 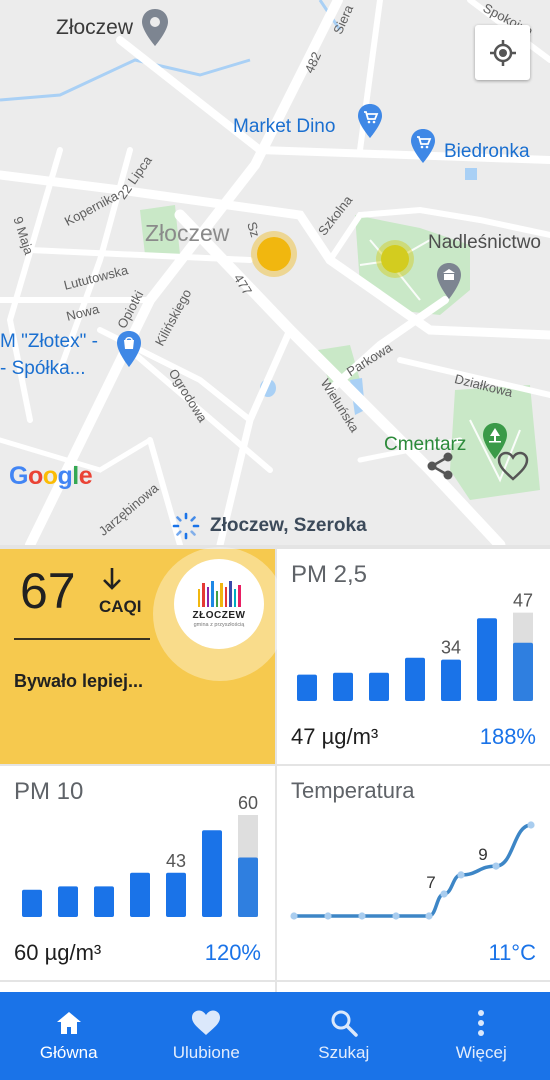 I want to click on nav-more: Więcej, so click(x=481, y=1036).